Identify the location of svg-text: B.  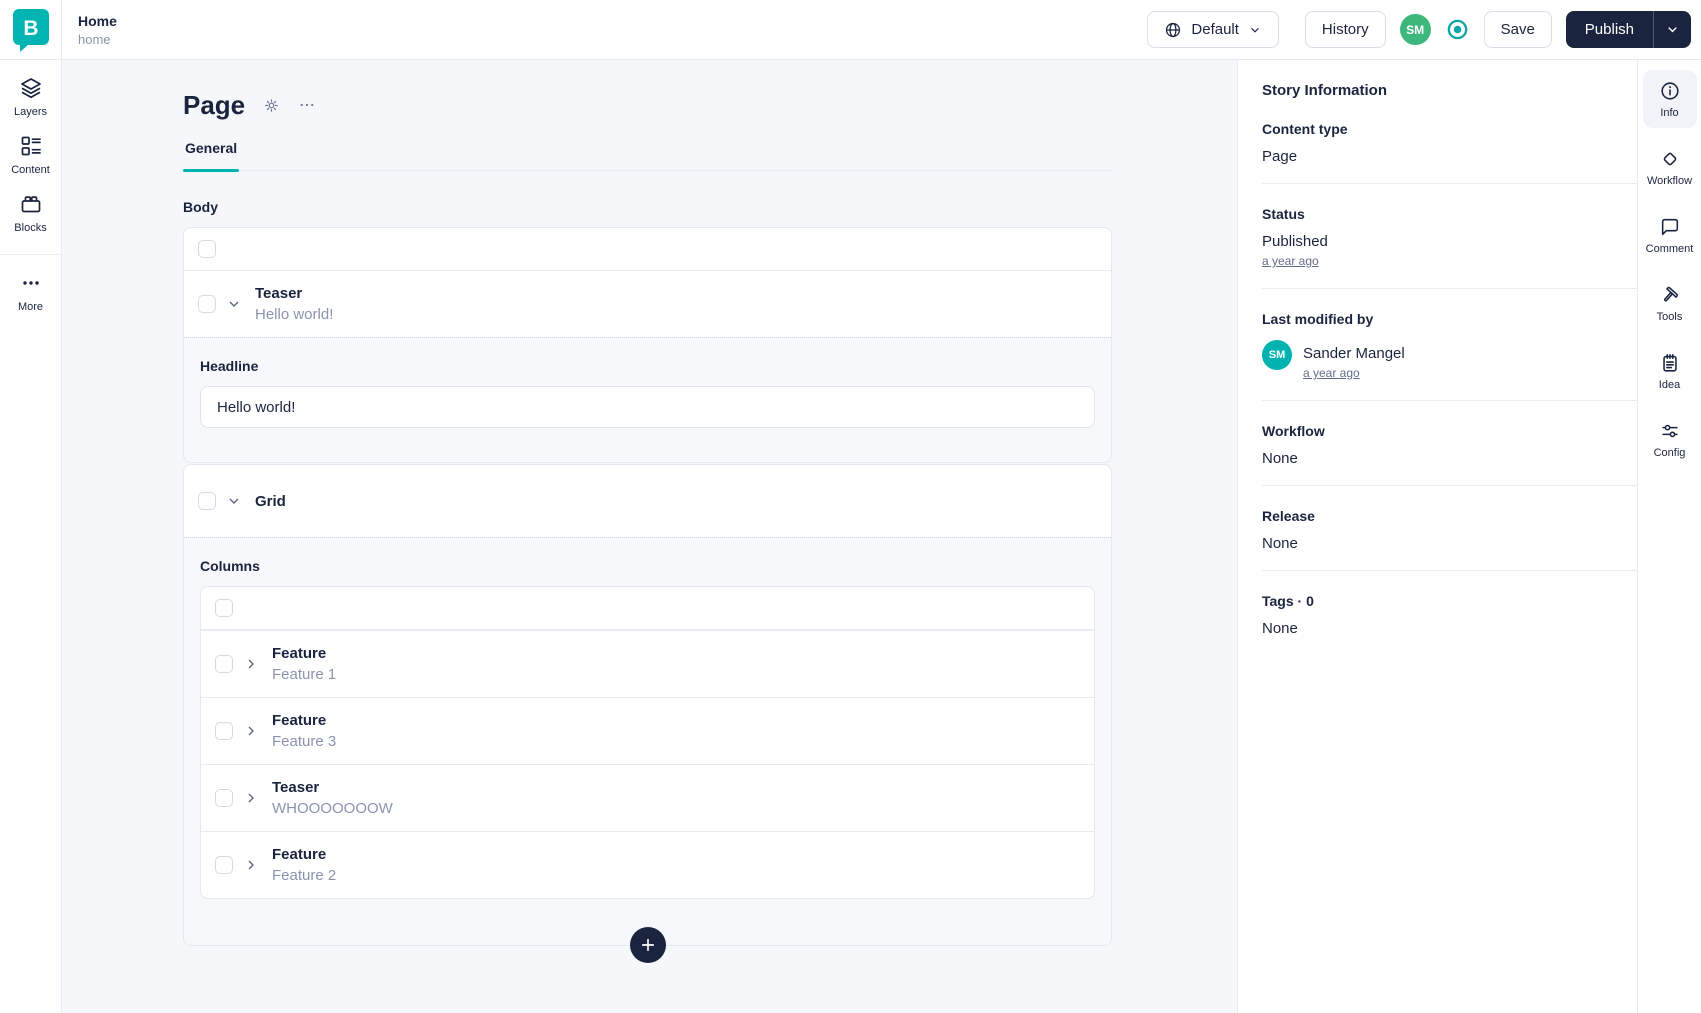
(30, 28).